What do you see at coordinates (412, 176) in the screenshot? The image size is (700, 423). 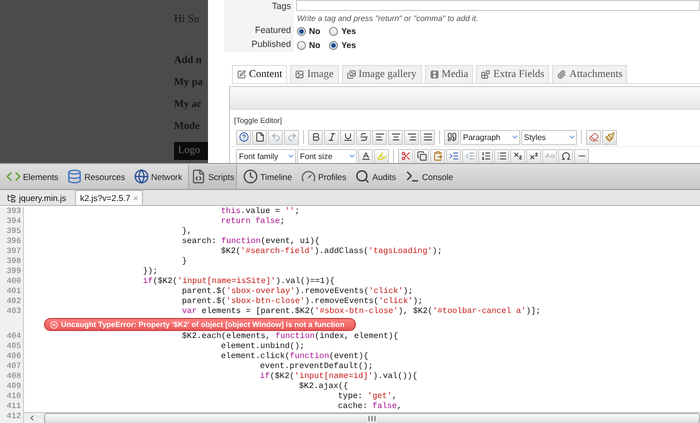 I see `terminal-icon` at bounding box center [412, 176].